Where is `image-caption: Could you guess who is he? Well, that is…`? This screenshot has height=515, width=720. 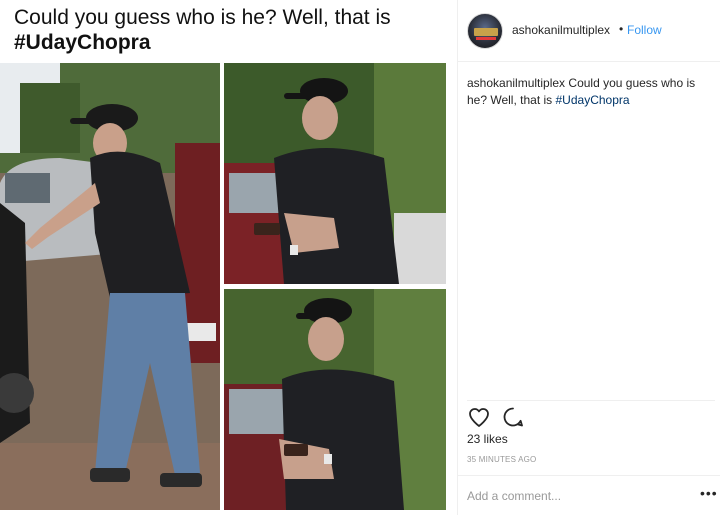
image-caption: Could you guess who is he? Well, that is… is located at coordinates (229, 30).